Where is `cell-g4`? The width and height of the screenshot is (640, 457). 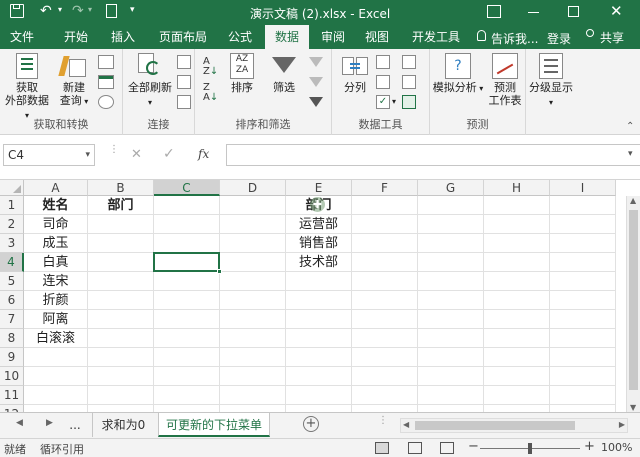
cell-g4 is located at coordinates (451, 262).